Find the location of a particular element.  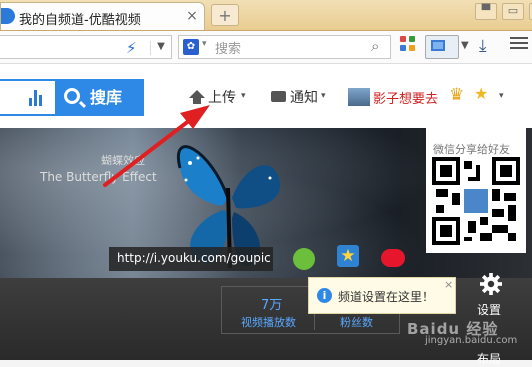

tab-close-icon: × is located at coordinates (192, 16).